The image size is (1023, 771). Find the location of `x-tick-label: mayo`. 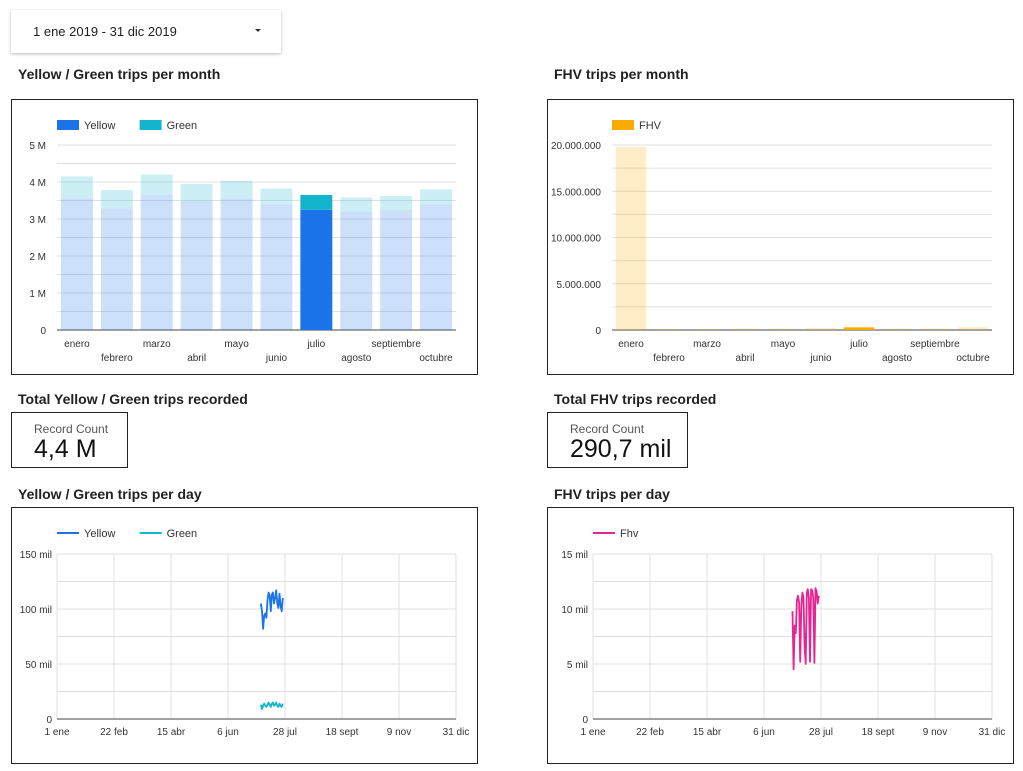

x-tick-label: mayo is located at coordinates (783, 344).